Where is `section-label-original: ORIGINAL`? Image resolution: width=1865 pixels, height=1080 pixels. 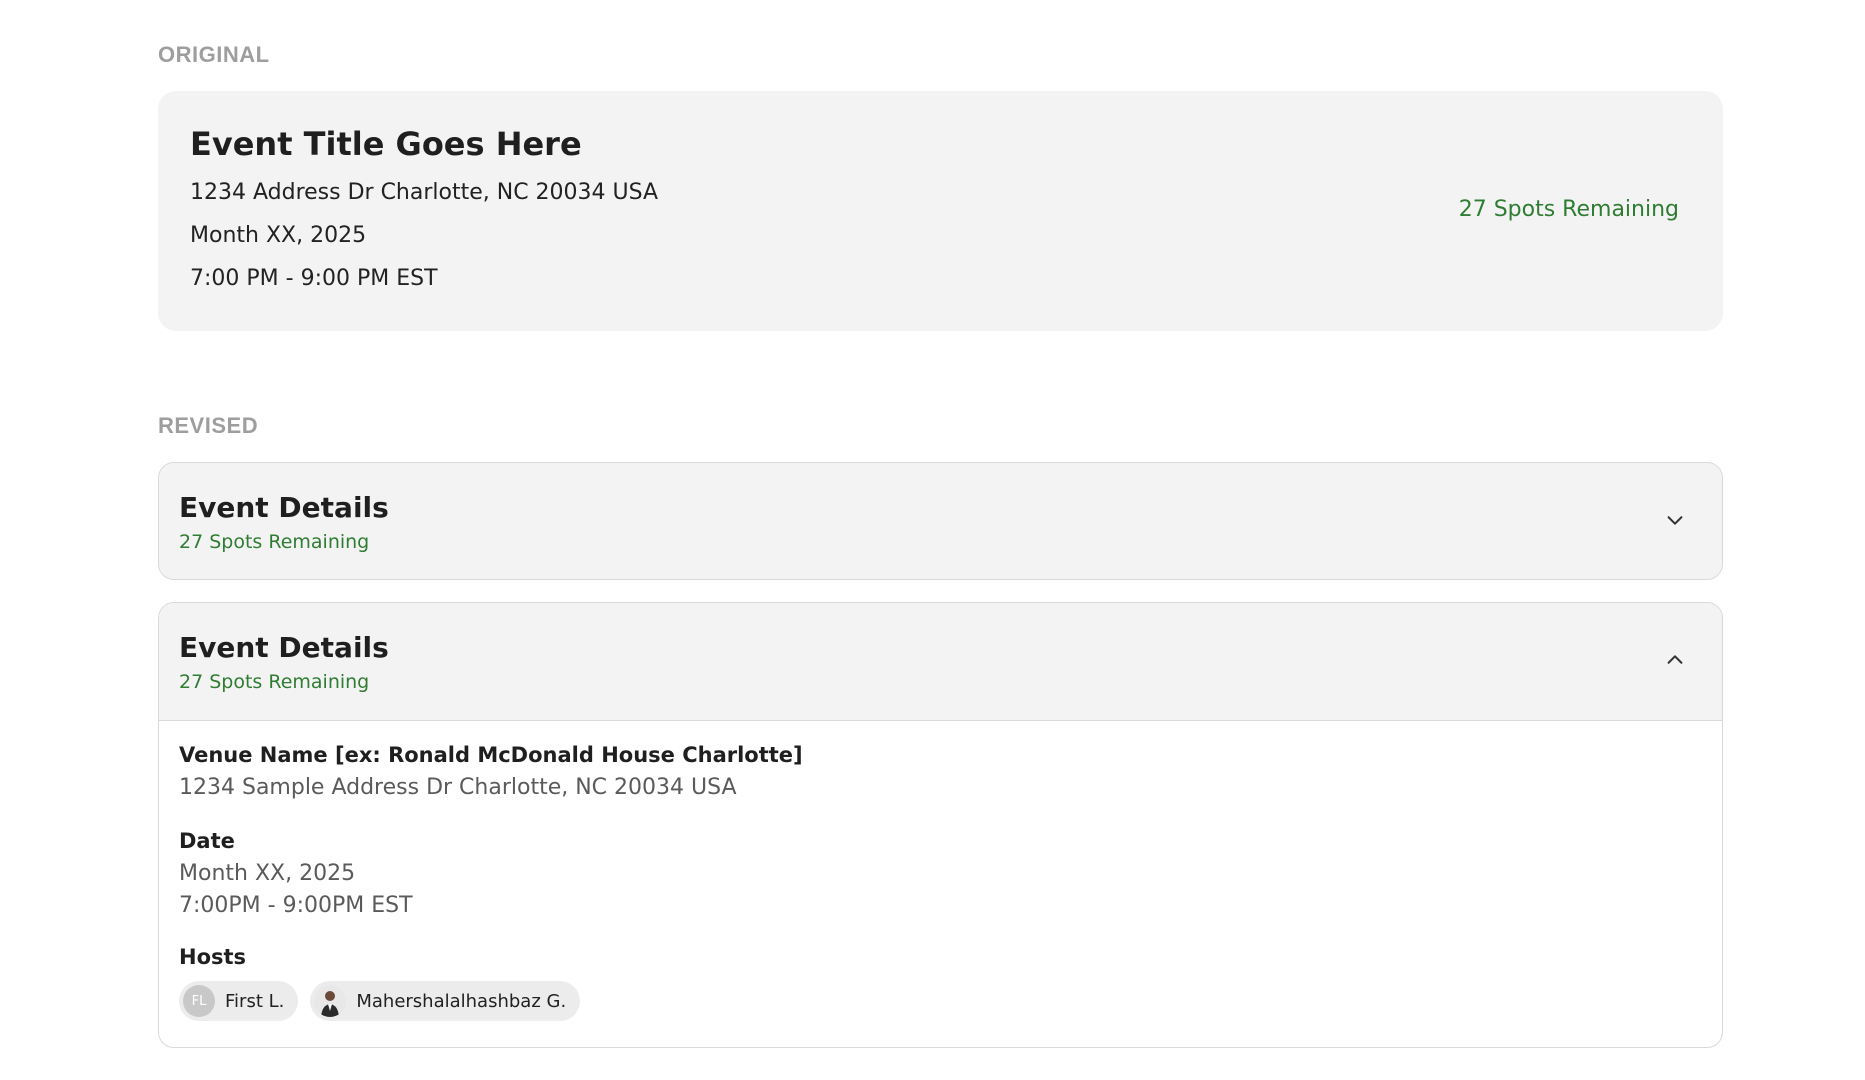
section-label-original: ORIGINAL is located at coordinates (214, 54).